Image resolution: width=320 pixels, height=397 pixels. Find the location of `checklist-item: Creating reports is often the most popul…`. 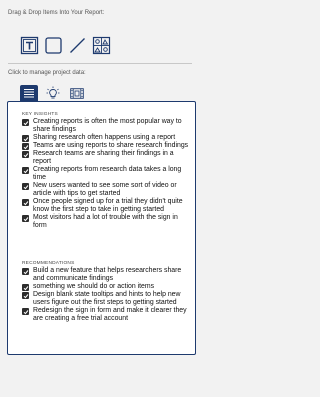

checklist-item: Creating reports is often the most popul… is located at coordinates (106, 126).